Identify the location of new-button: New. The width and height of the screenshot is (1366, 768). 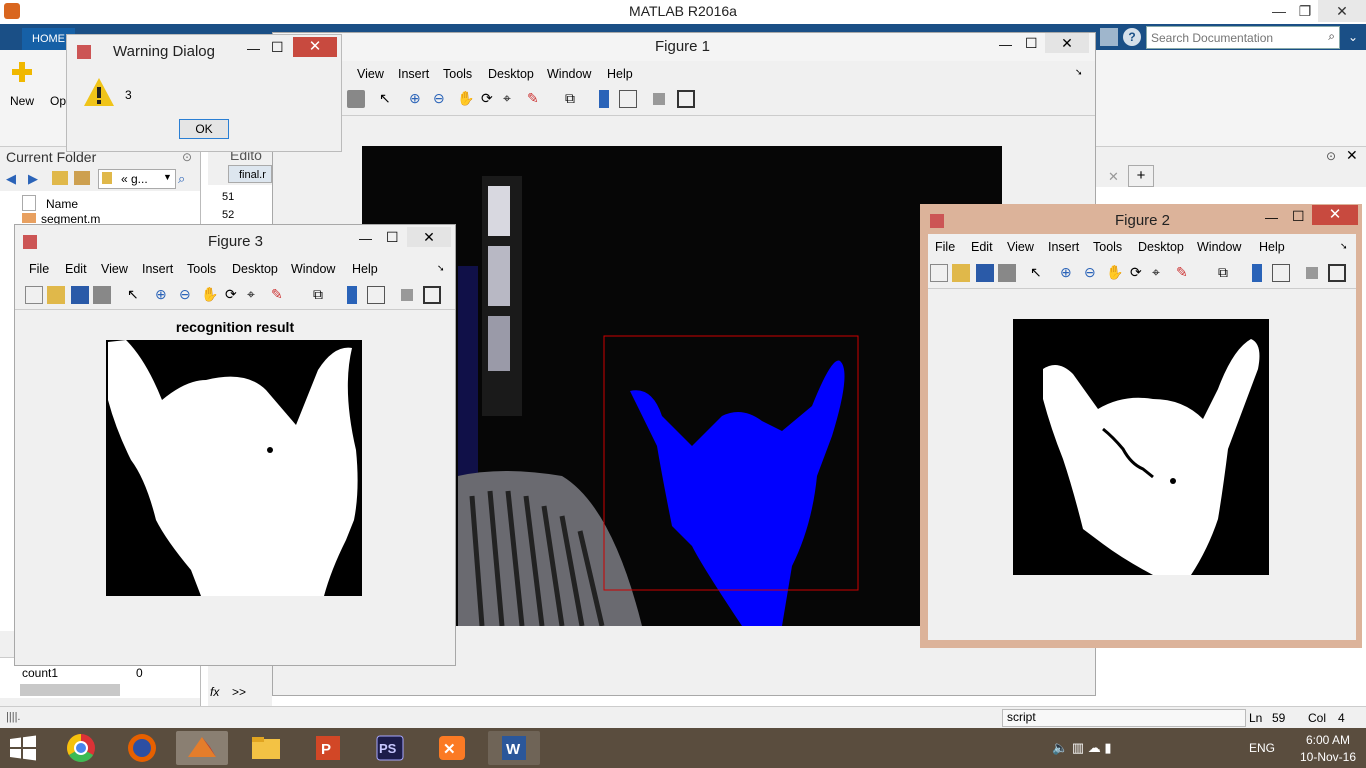
(22, 101).